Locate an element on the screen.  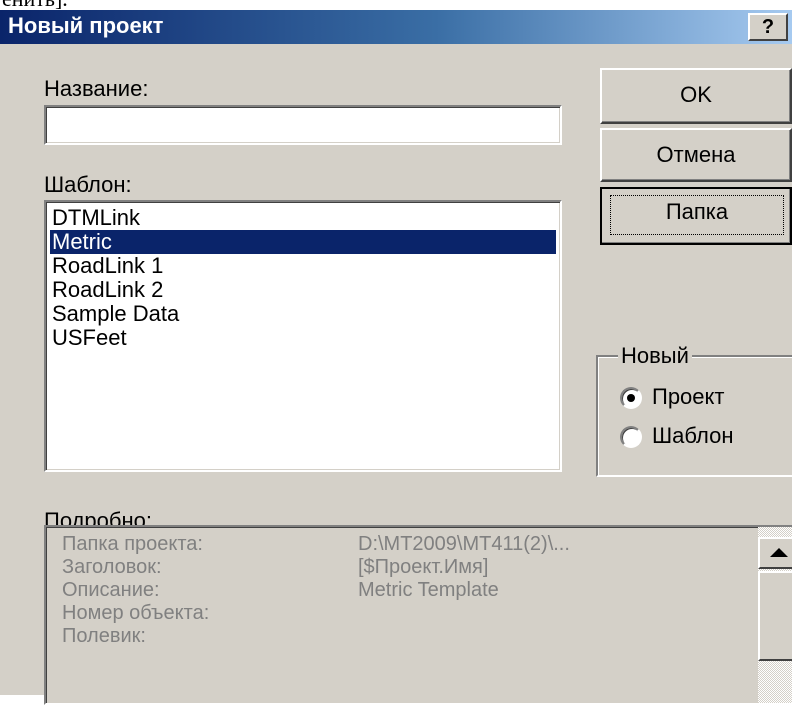
name-input is located at coordinates (303, 125).